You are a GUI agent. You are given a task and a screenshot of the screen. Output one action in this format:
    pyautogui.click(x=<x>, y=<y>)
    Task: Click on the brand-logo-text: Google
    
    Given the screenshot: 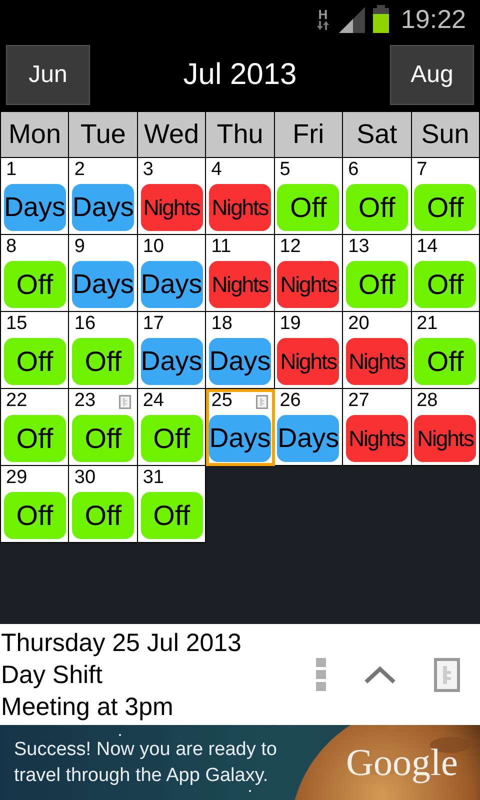 What is the action you would take?
    pyautogui.click(x=402, y=763)
    